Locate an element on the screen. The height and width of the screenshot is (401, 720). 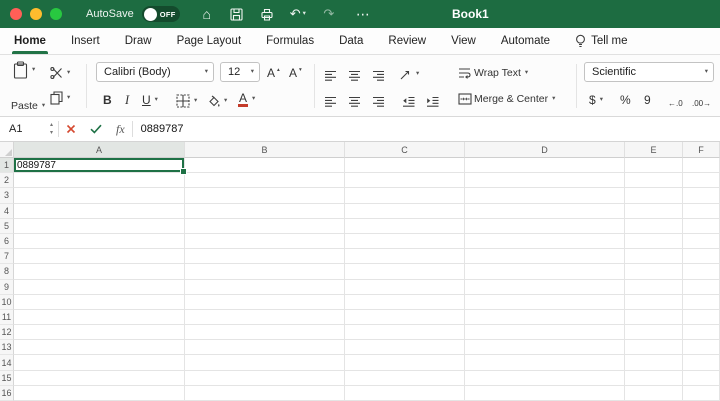
cell-B15 is located at coordinates (265, 378).